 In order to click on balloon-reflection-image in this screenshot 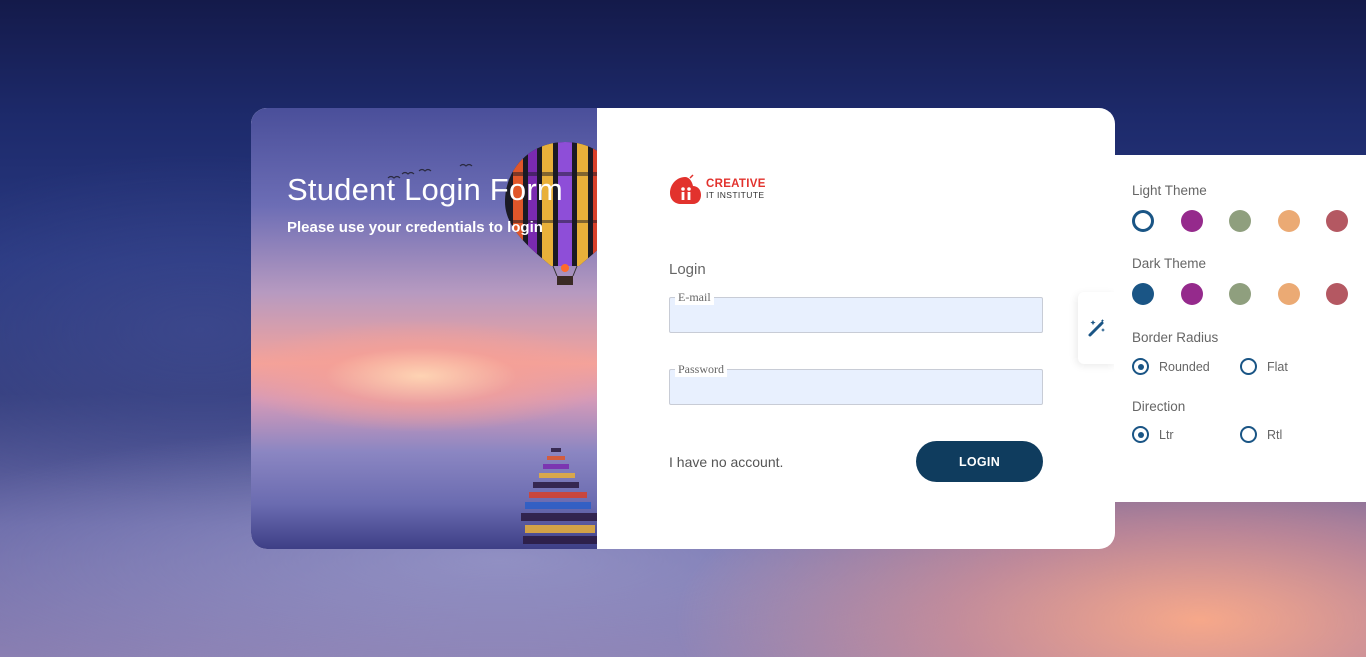, I will do `click(559, 496)`.